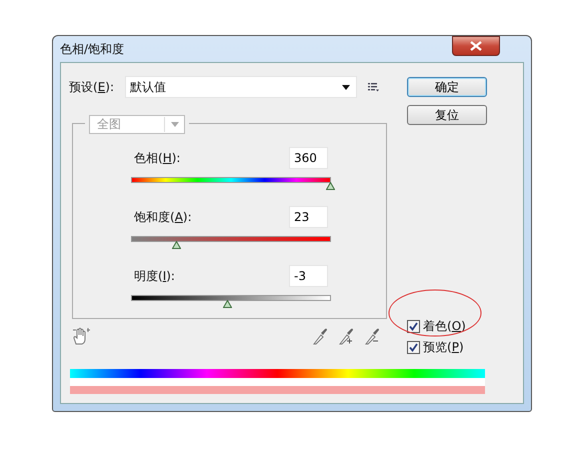 The image size is (570, 473). I want to click on slider-label: 色相(H):, so click(157, 158).